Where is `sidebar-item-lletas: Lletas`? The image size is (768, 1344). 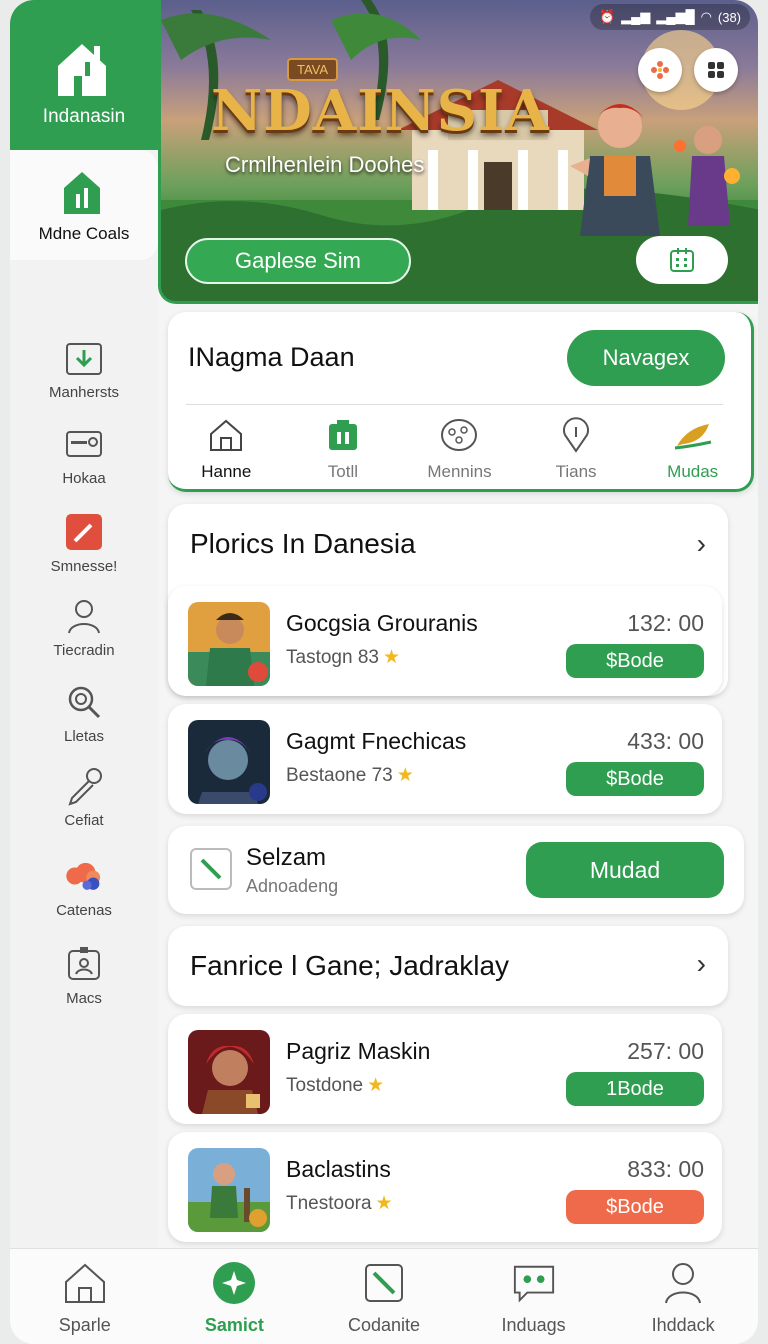
sidebar-item-lletas: Lletas is located at coordinates (84, 713).